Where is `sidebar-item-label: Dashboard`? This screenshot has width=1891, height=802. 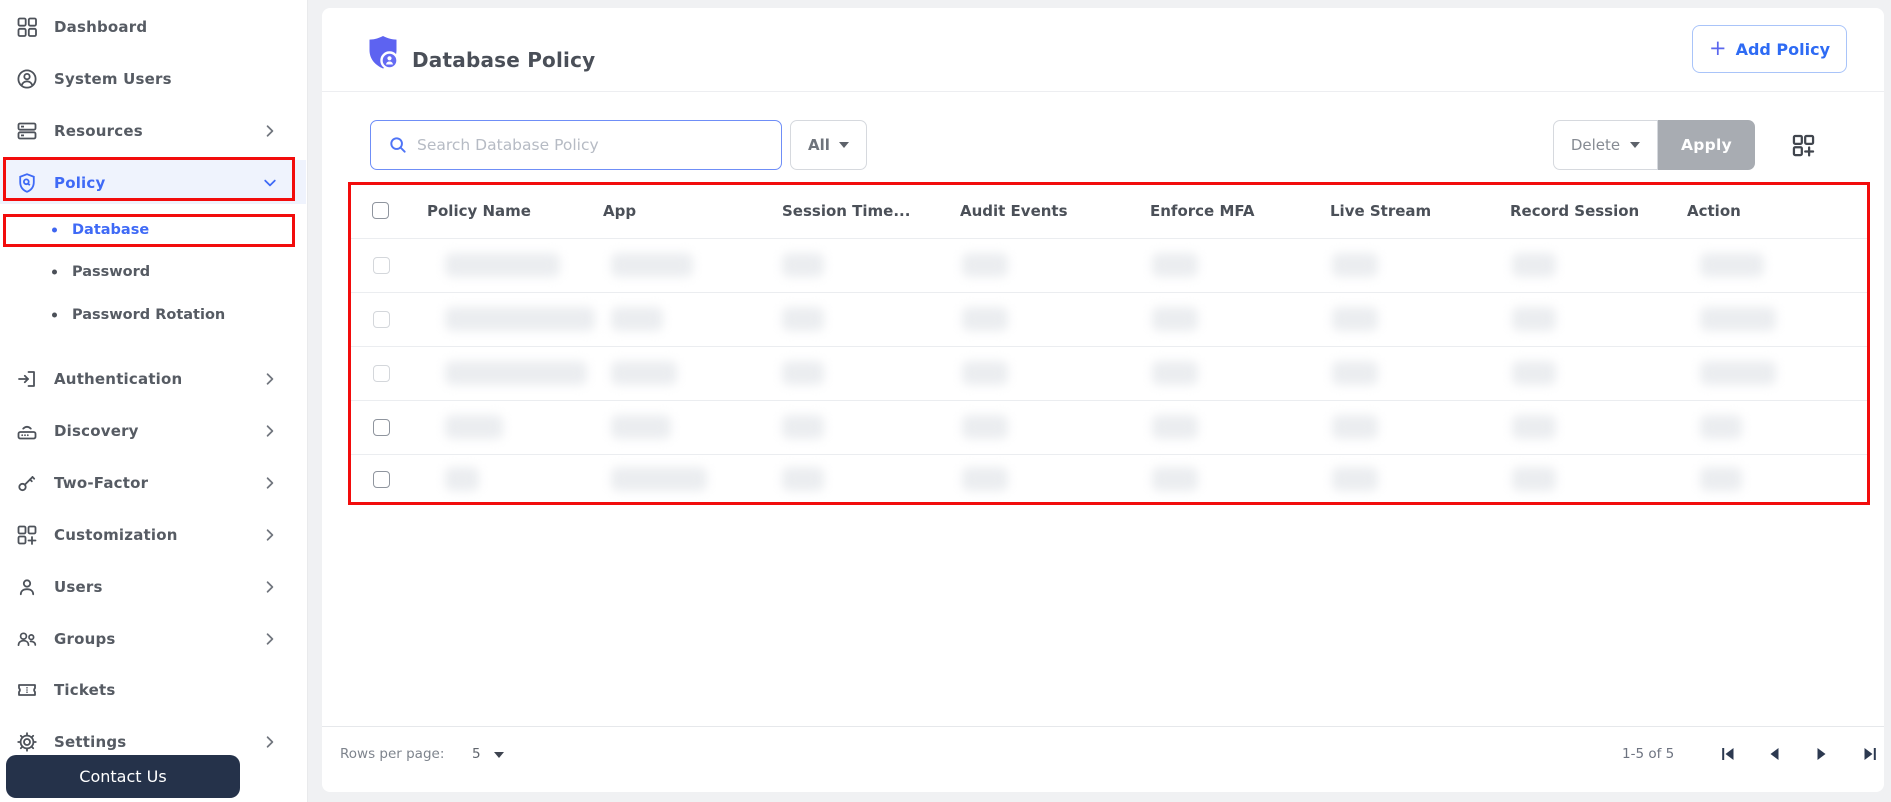
sidebar-item-label: Dashboard is located at coordinates (101, 27).